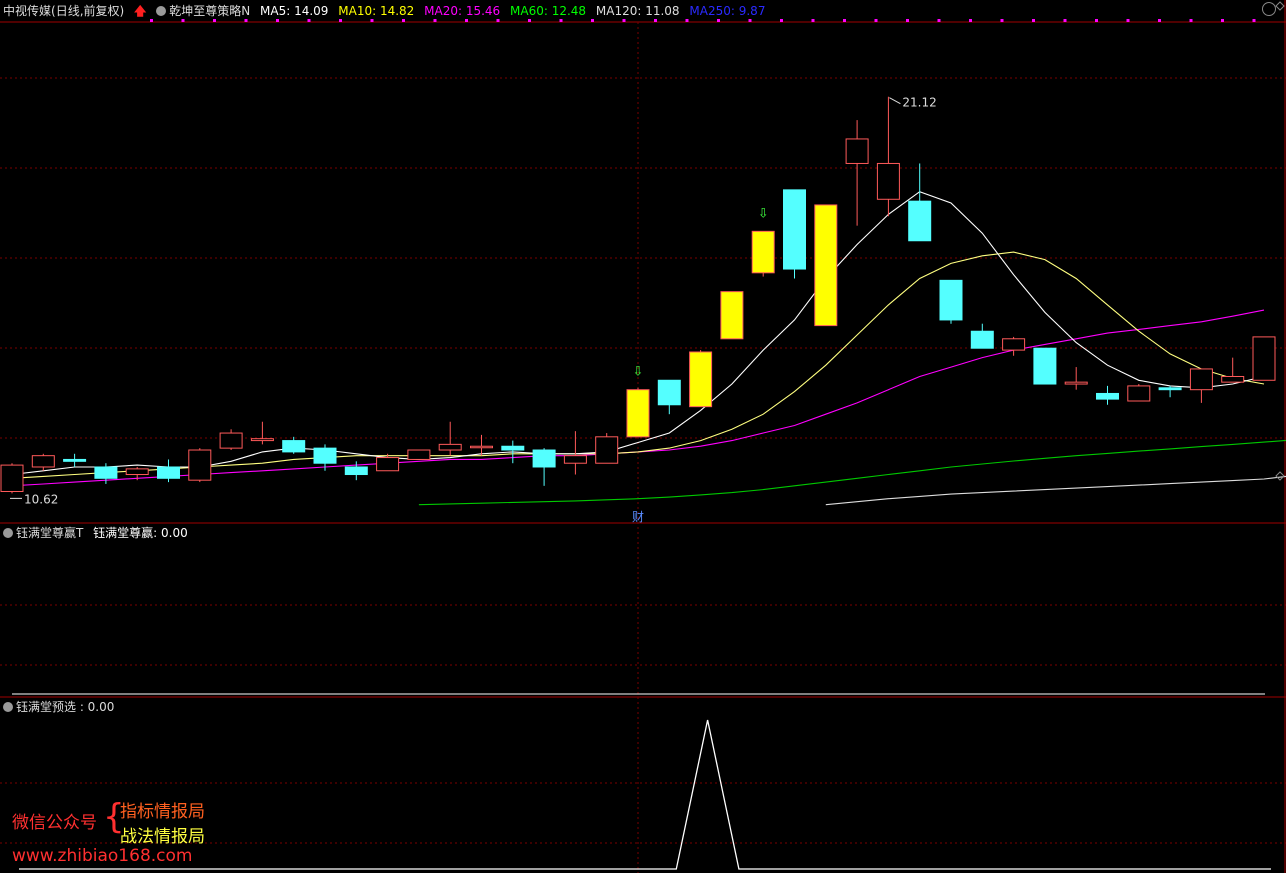  What do you see at coordinates (49, 533) in the screenshot?
I see `panel2-title: 钰满堂尊赢T` at bounding box center [49, 533].